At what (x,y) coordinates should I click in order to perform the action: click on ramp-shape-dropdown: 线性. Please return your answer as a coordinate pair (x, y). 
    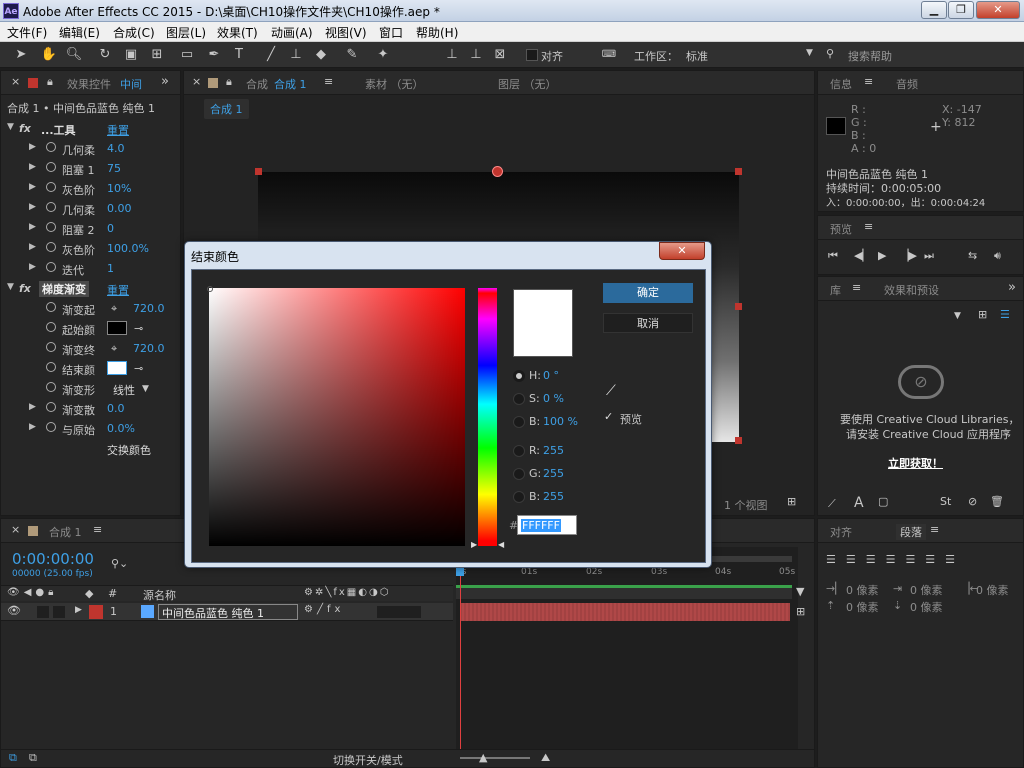
    Looking at the image, I should click on (124, 390).